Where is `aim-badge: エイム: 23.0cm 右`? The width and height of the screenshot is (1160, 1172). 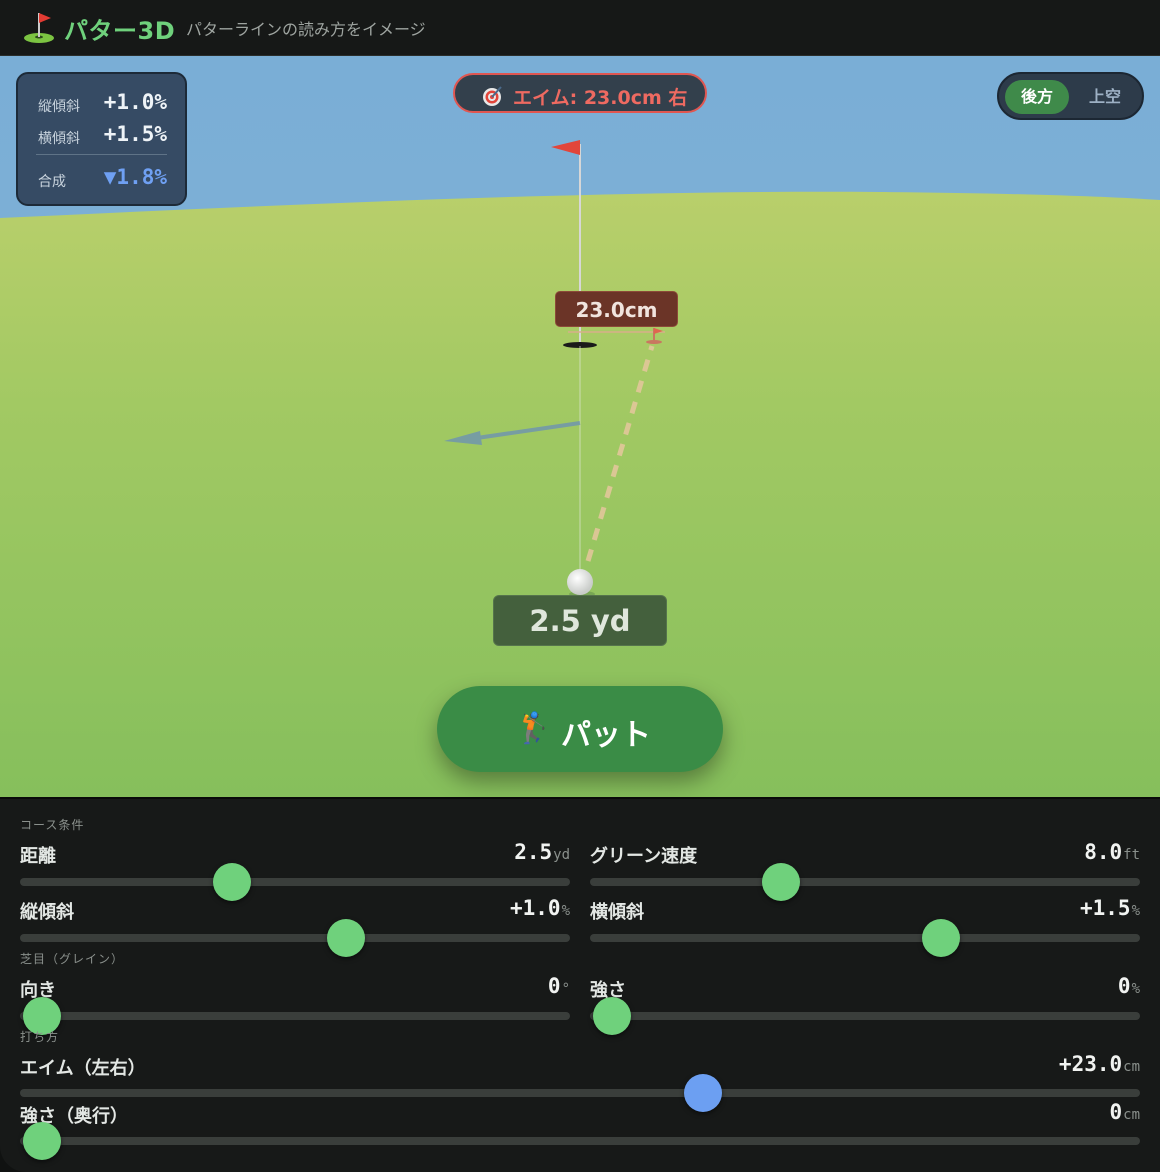 aim-badge: エイム: 23.0cm 右 is located at coordinates (580, 93).